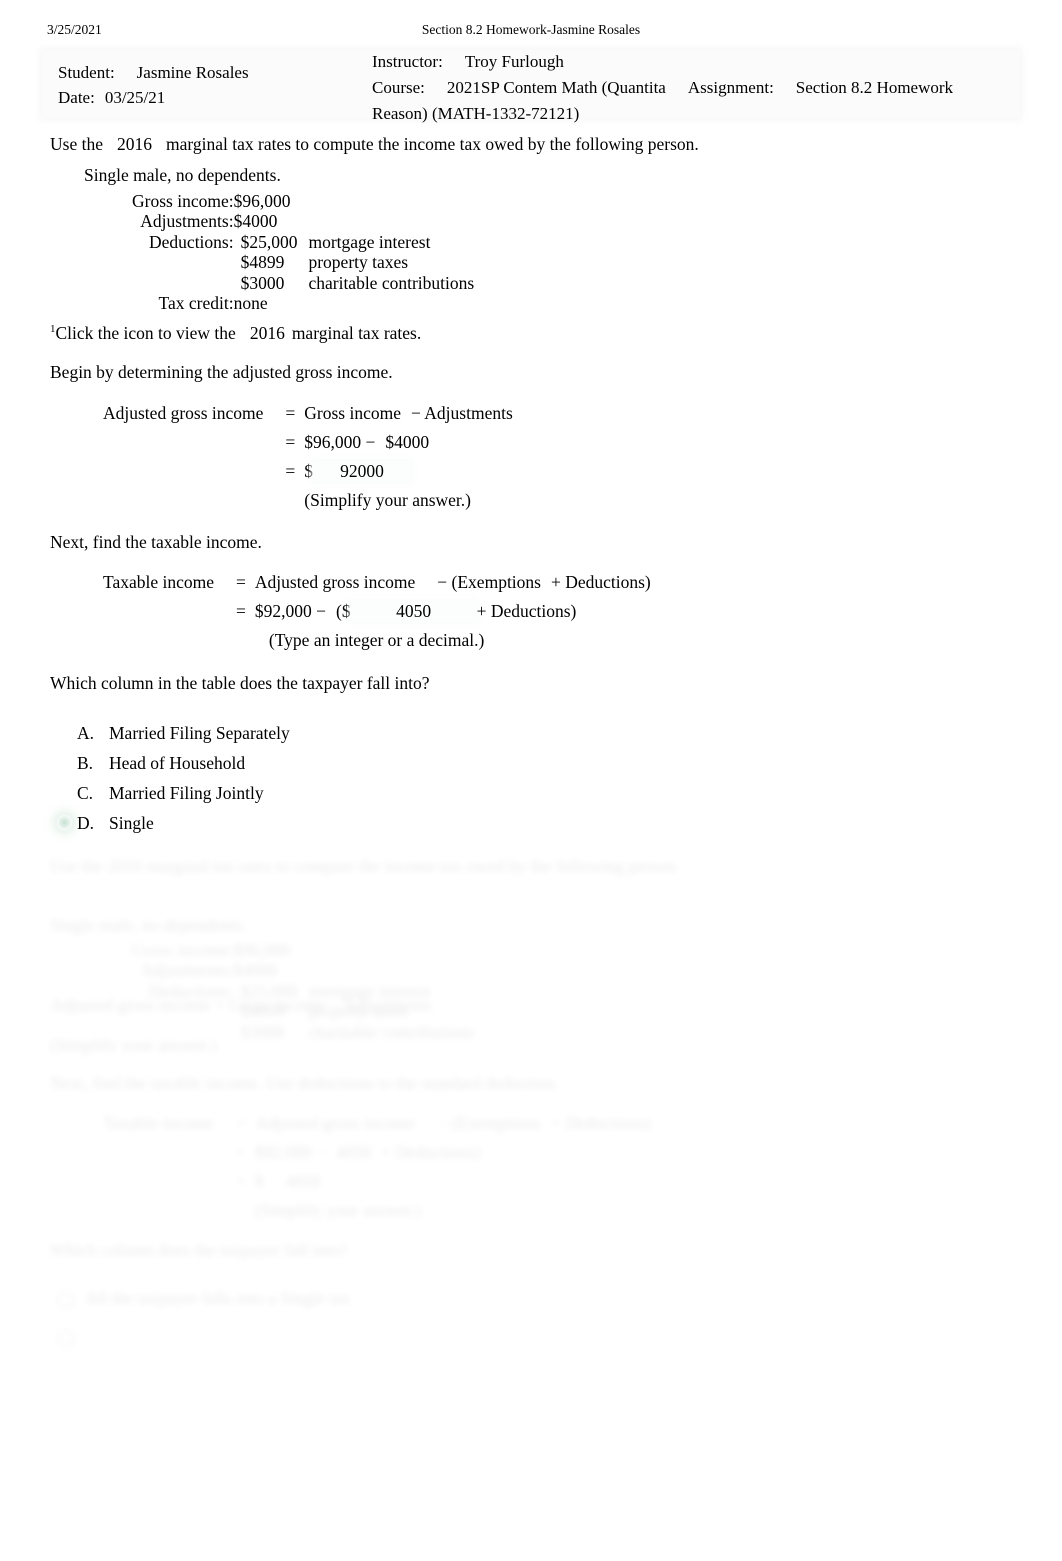  Describe the element at coordinates (340, 442) in the screenshot. I see `agi-row2-gross: $96,000 −` at that location.